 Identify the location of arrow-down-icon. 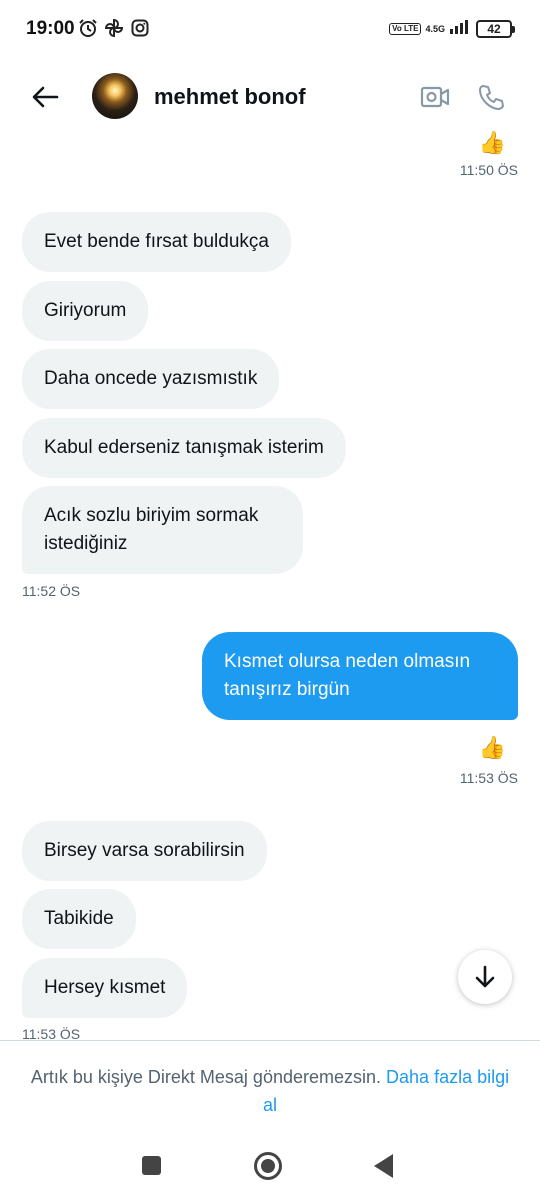
(485, 976).